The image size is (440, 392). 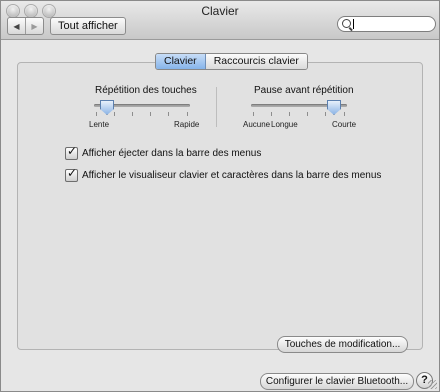 I want to click on text-cursor, so click(x=353, y=24).